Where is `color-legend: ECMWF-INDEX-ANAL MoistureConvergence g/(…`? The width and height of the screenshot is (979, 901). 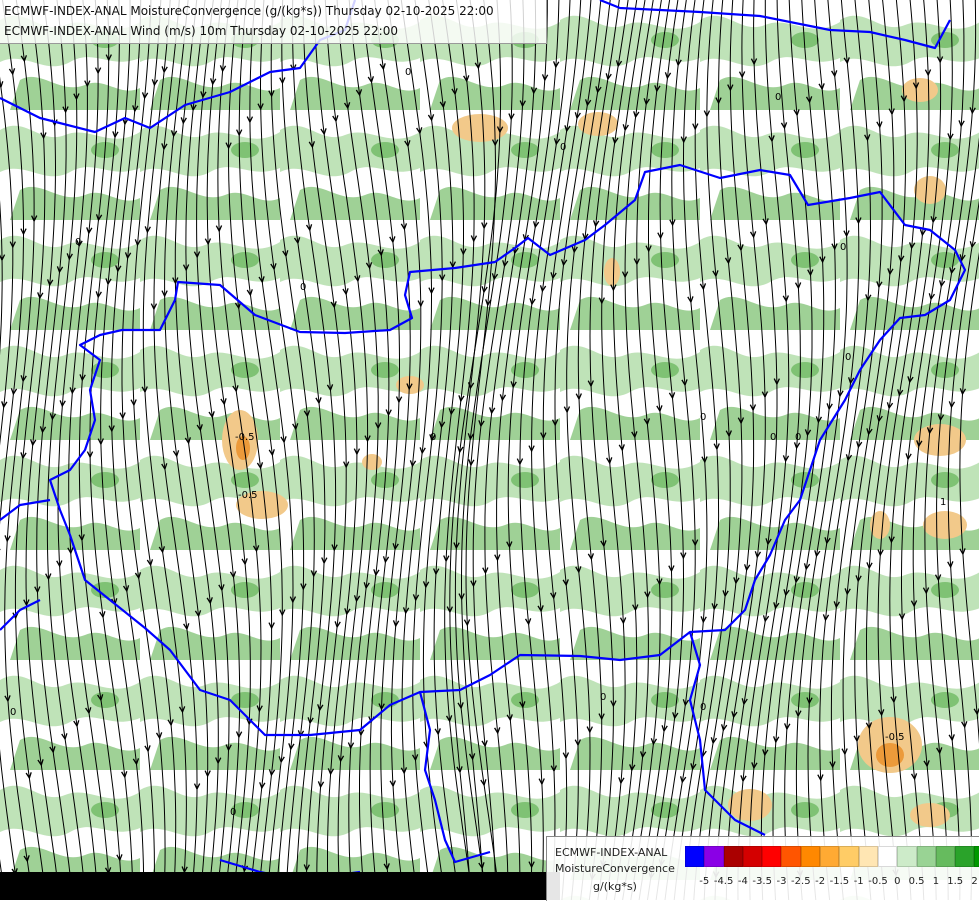
color-legend: ECMWF-INDEX-ANAL MoistureConvergence g/(… is located at coordinates (762, 868).